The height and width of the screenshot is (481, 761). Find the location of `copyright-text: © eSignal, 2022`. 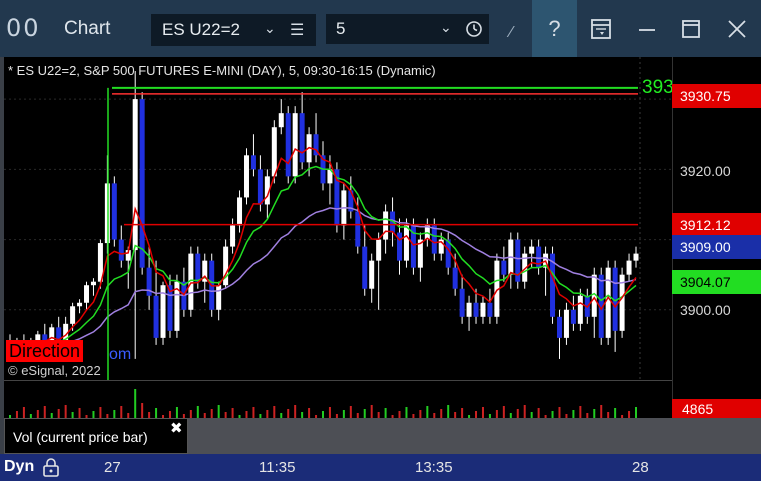

copyright-text: © eSignal, 2022 is located at coordinates (54, 370).